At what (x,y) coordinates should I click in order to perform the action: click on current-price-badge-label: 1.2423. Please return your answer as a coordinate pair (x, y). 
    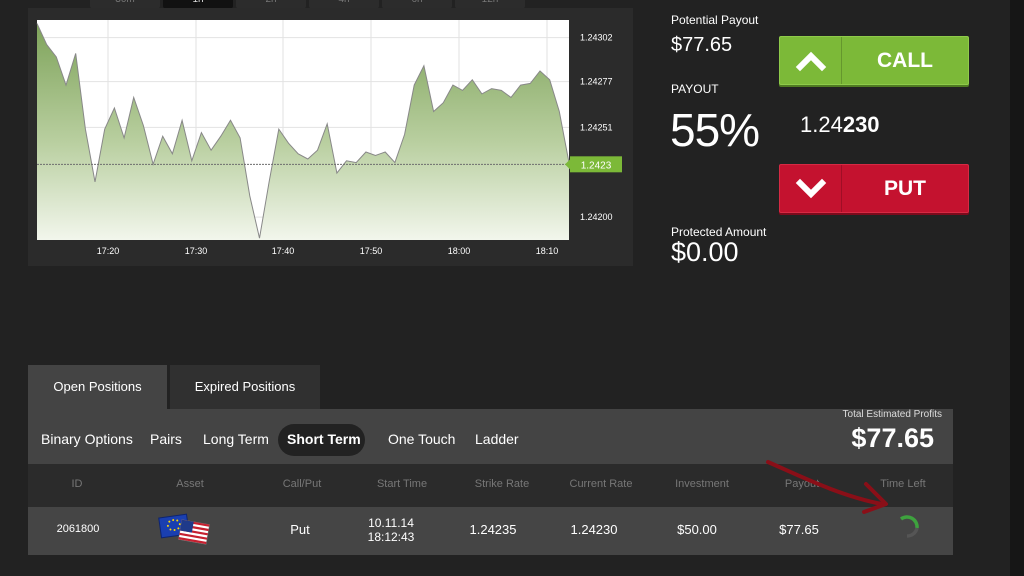
    Looking at the image, I should click on (596, 165).